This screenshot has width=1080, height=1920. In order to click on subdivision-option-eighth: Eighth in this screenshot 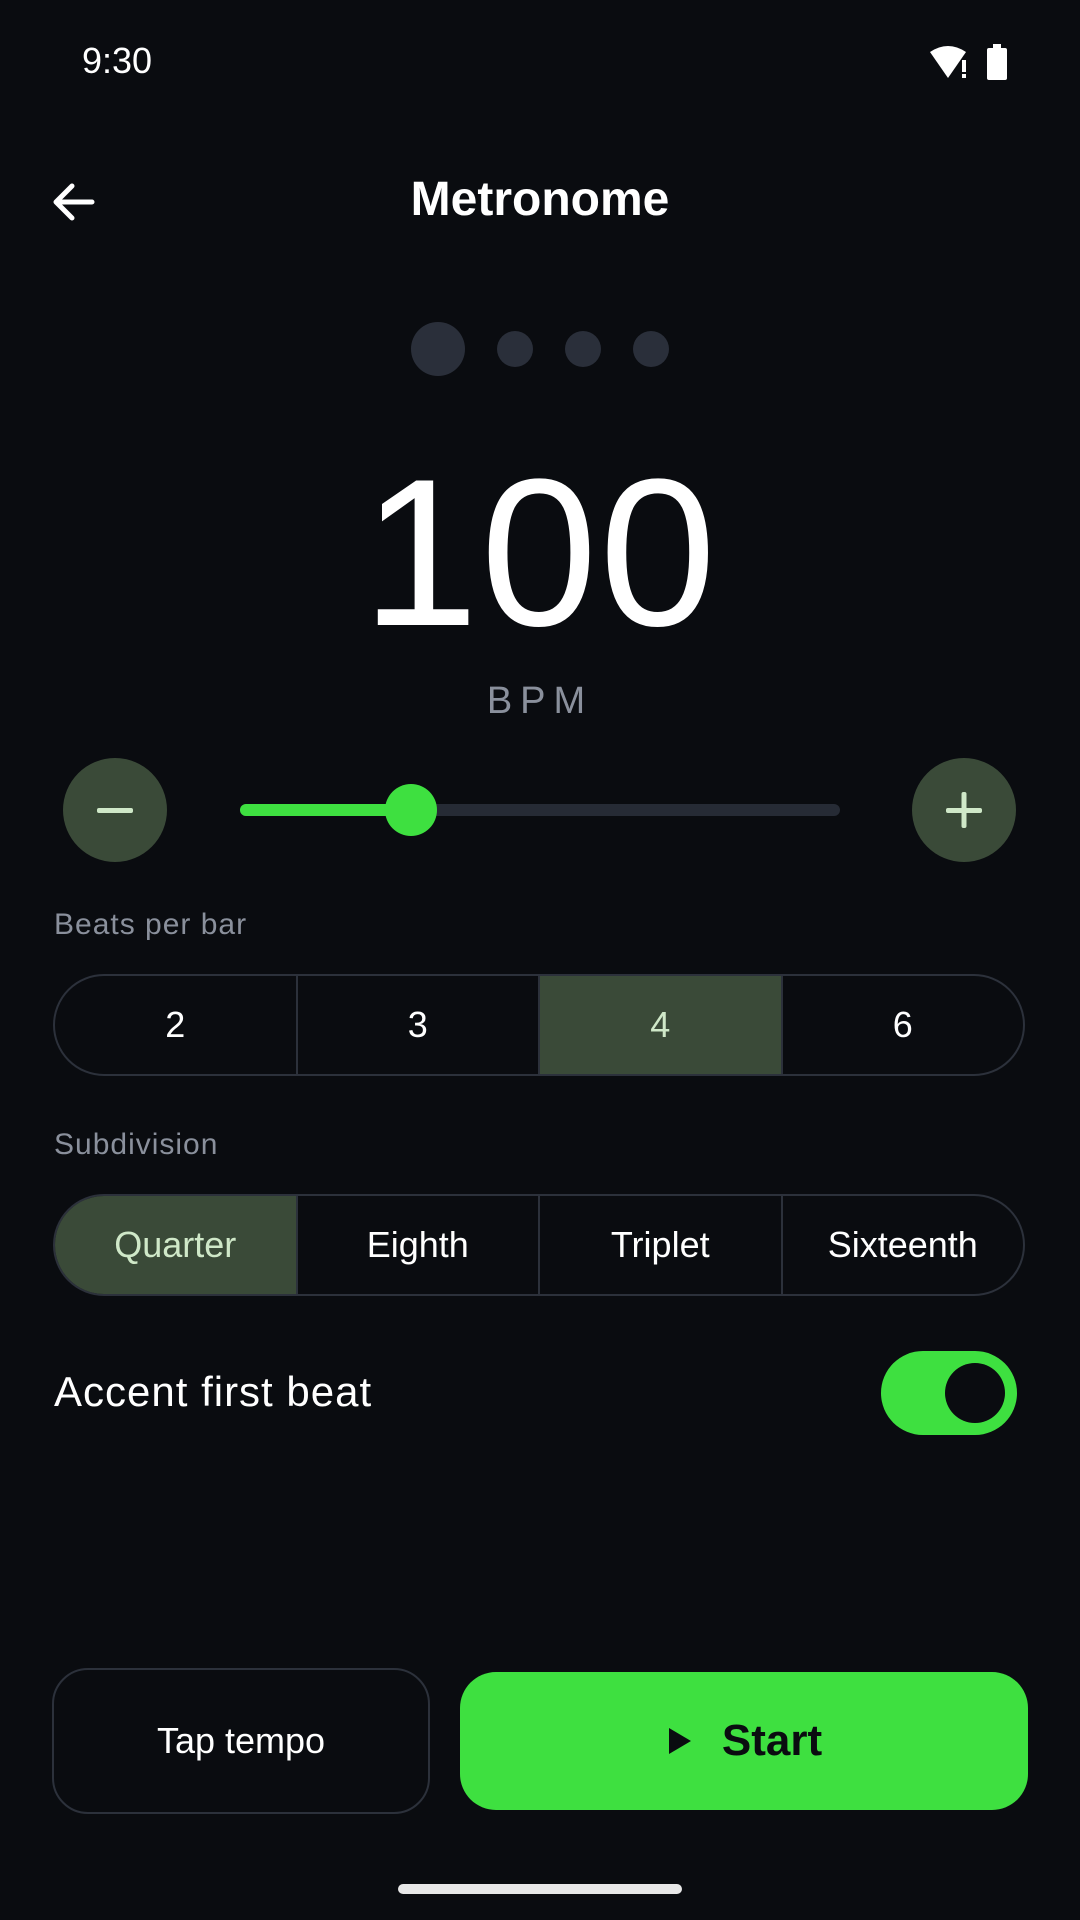, I will do `click(419, 1245)`.